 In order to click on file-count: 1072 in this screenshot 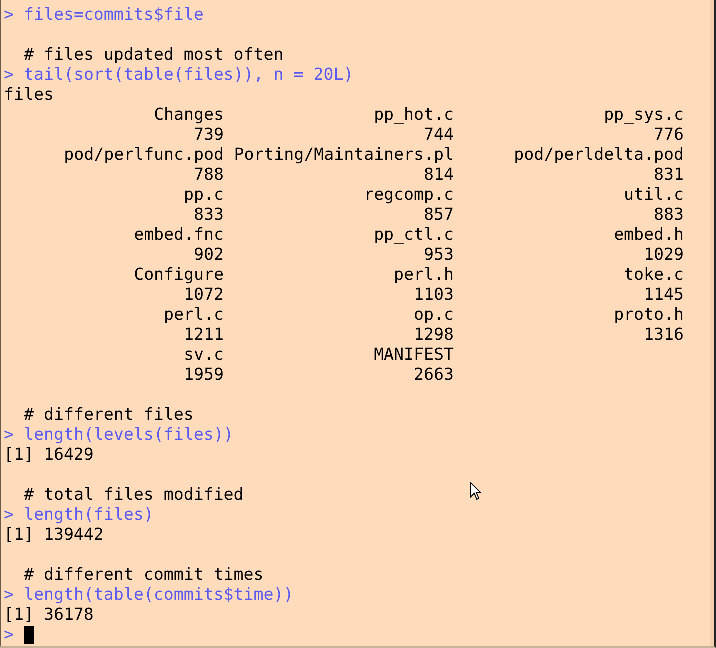, I will do `click(203, 295)`.